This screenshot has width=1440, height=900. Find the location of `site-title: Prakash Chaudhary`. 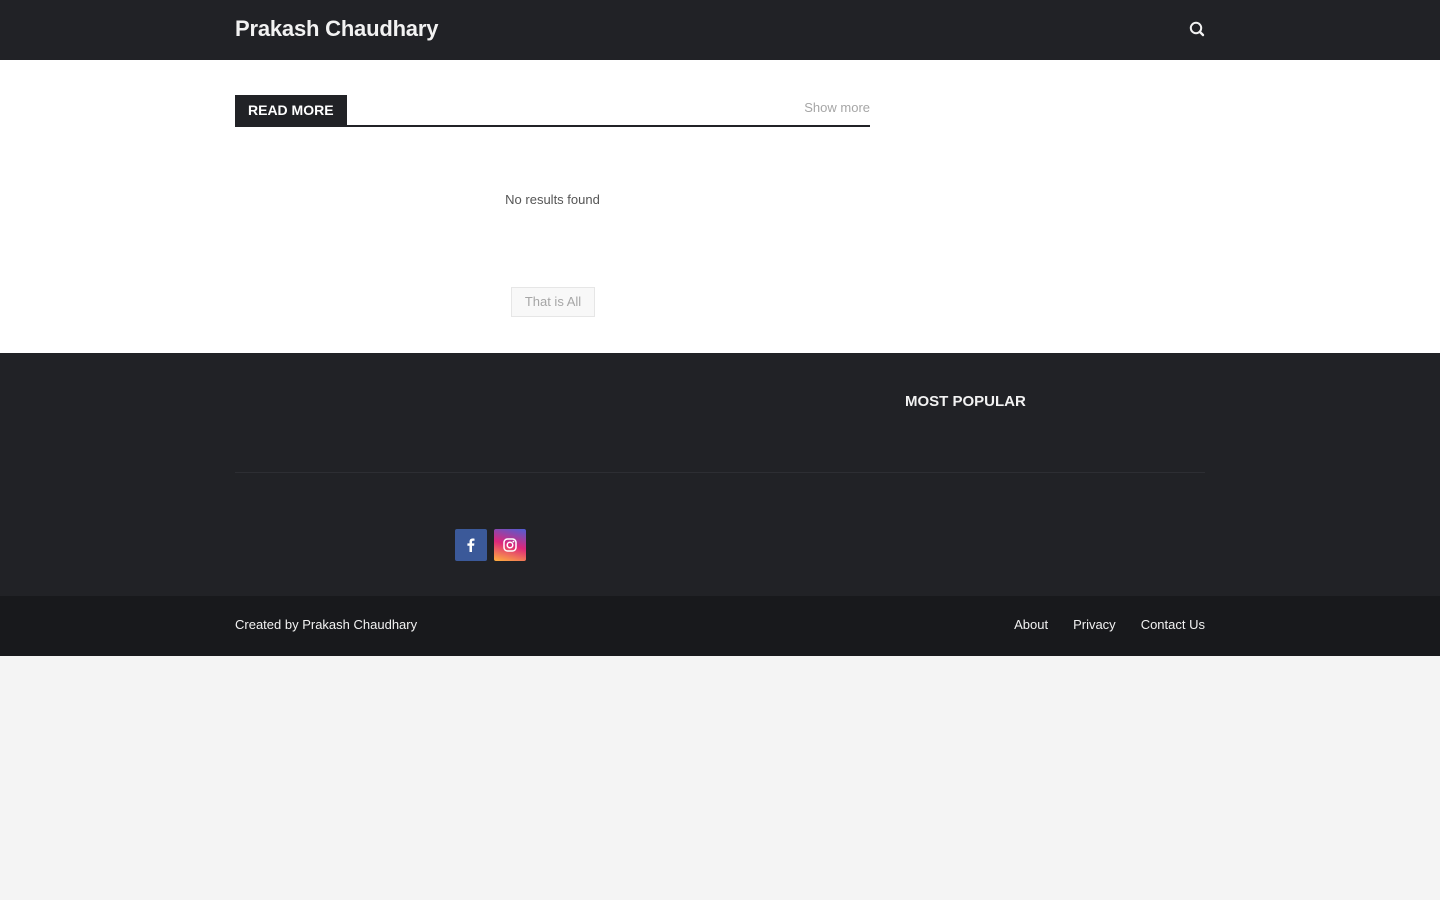

site-title: Prakash Chaudhary is located at coordinates (336, 29).